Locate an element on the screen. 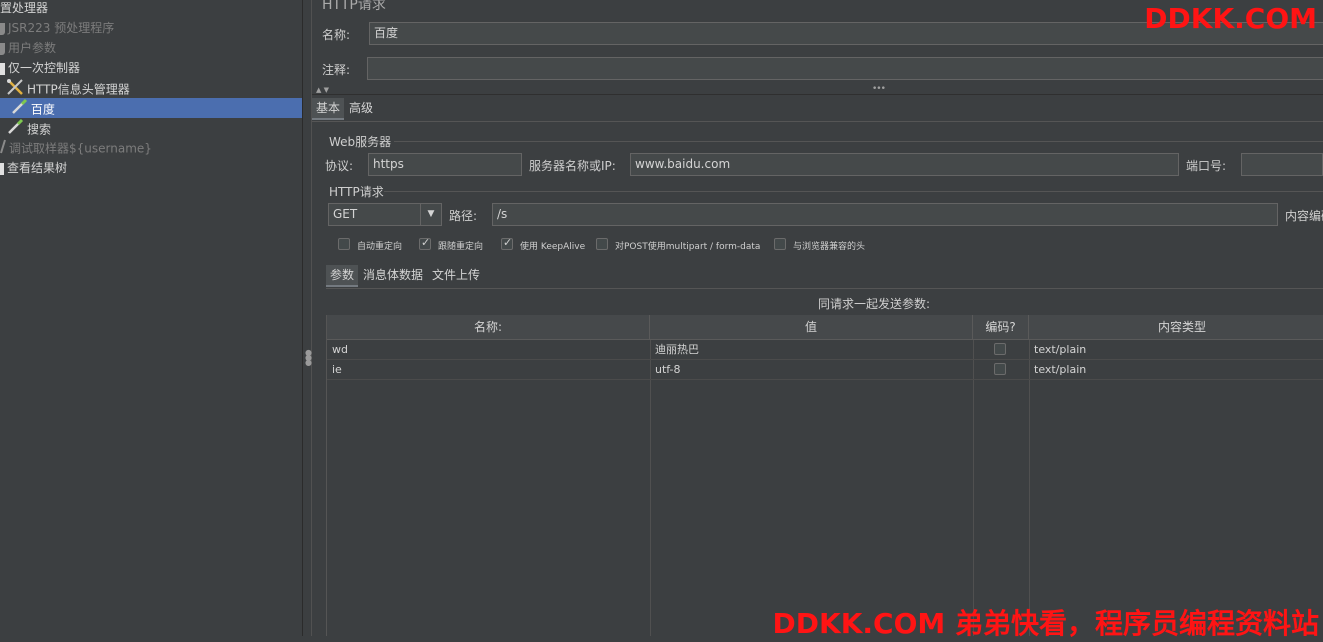 The height and width of the screenshot is (642, 1323). tree-item-debug-sampler: 调试取样器${username} is located at coordinates (76, 148).